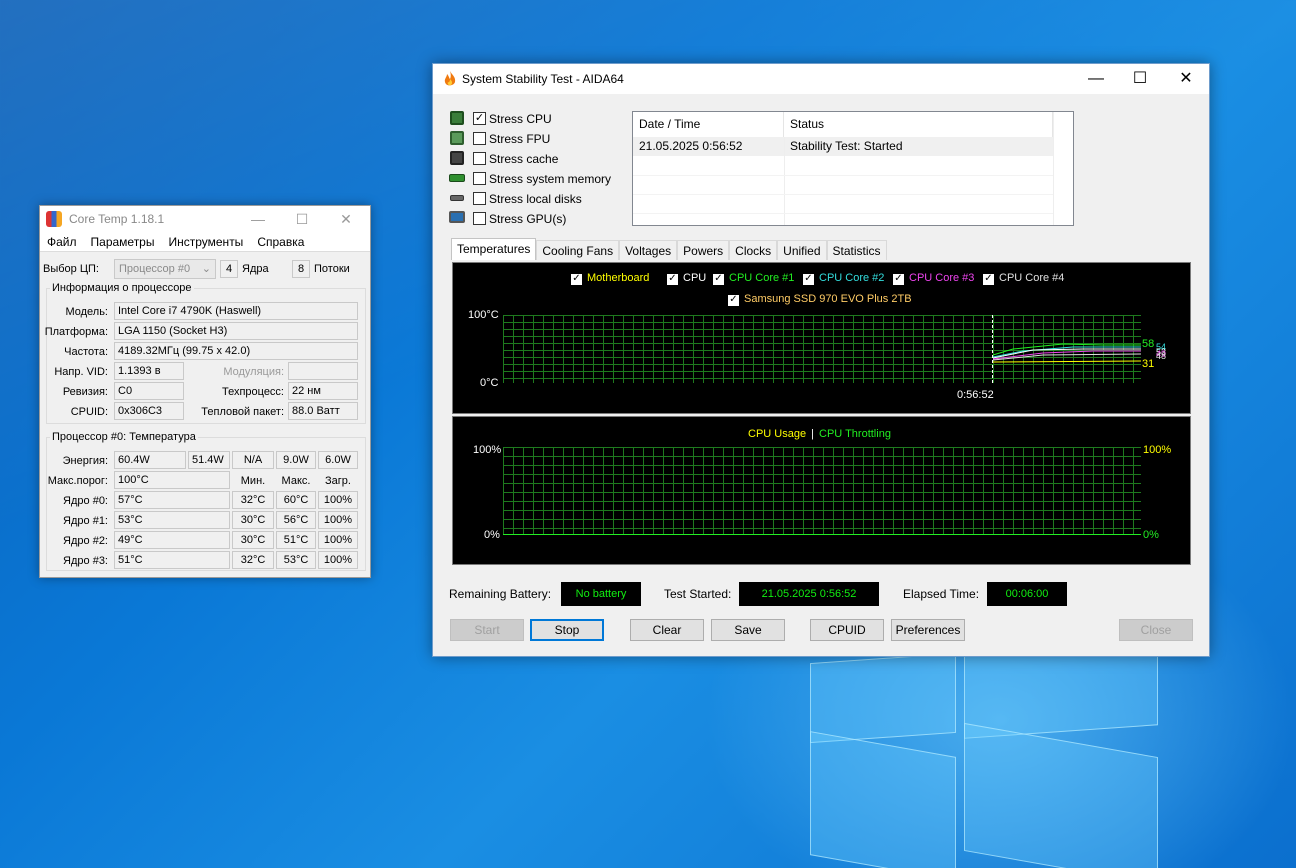  What do you see at coordinates (601, 594) in the screenshot?
I see `remaining-battery-value: No battery` at bounding box center [601, 594].